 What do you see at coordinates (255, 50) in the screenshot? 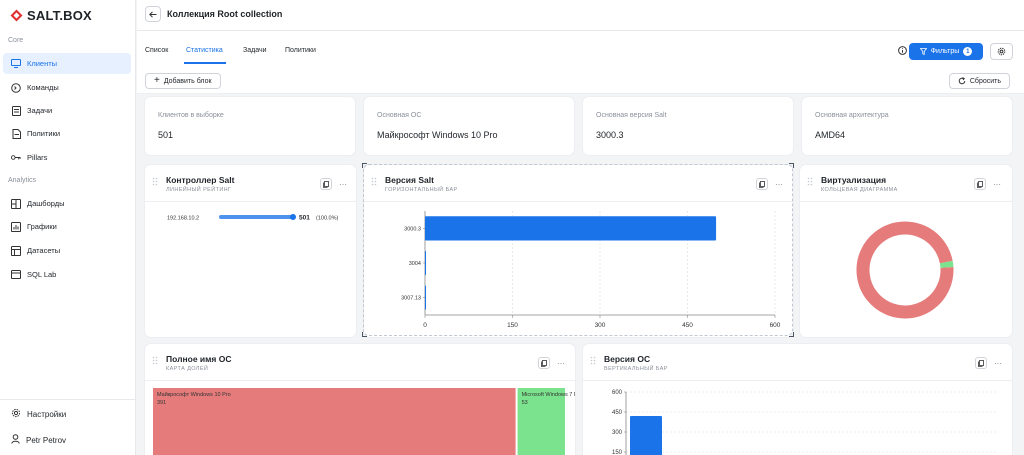
I see `tab-tasks: Задачи` at bounding box center [255, 50].